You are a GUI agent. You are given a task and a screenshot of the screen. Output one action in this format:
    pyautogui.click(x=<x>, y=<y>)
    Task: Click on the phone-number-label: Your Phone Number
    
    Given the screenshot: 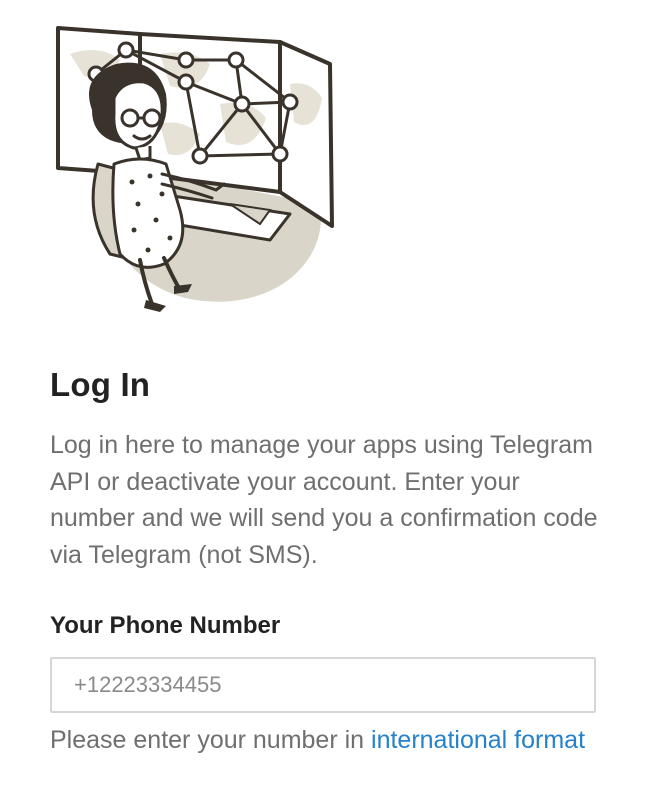 What is the action you would take?
    pyautogui.click(x=165, y=625)
    